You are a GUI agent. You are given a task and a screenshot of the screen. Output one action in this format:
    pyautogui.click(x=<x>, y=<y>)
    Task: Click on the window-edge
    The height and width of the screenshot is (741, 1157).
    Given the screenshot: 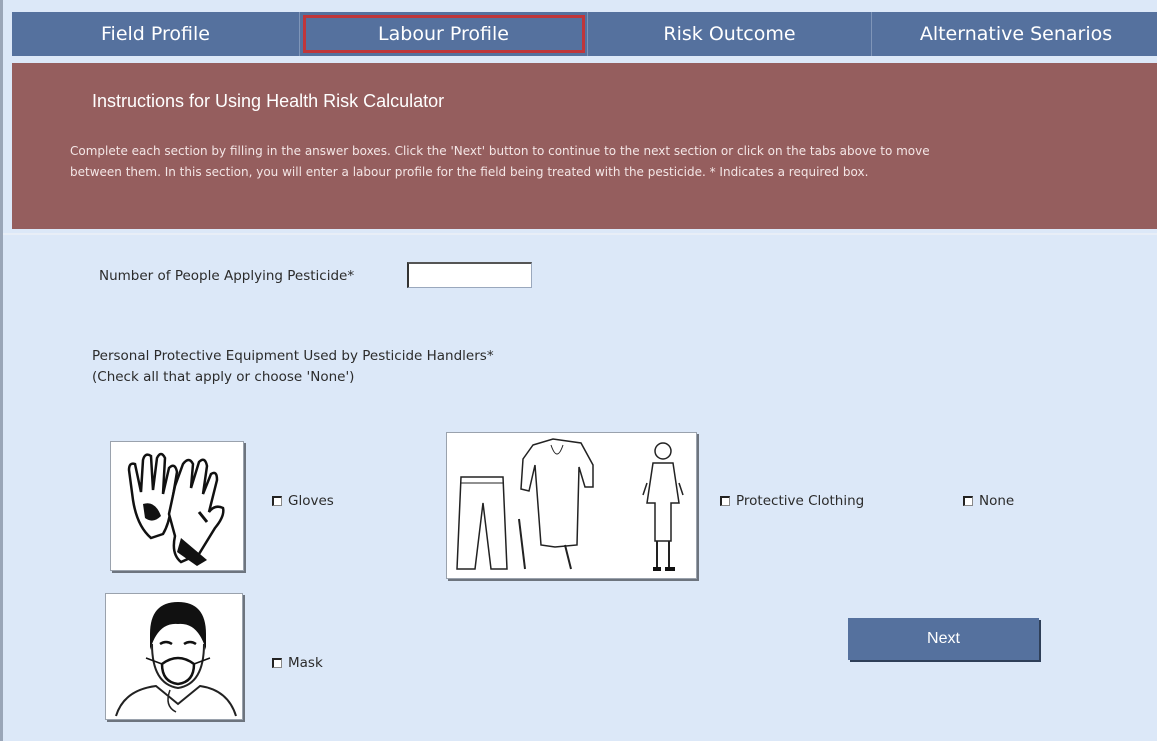 What is the action you would take?
    pyautogui.click(x=1, y=370)
    